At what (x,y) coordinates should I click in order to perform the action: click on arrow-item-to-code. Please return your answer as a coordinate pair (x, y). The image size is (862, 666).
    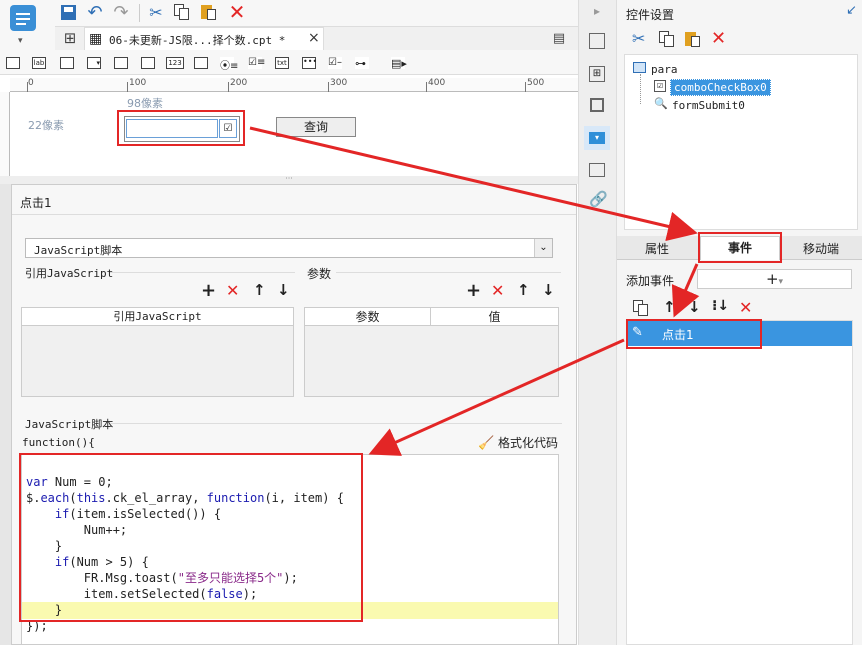
    Looking at the image, I should click on (496, 397).